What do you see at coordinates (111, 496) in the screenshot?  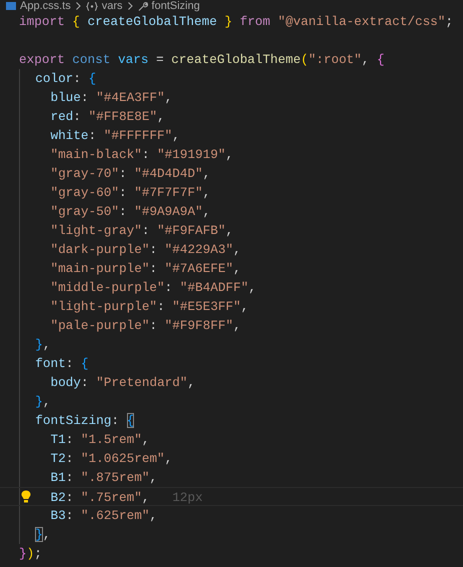 I see `code-line: B2: ".75rem", 12px` at bounding box center [111, 496].